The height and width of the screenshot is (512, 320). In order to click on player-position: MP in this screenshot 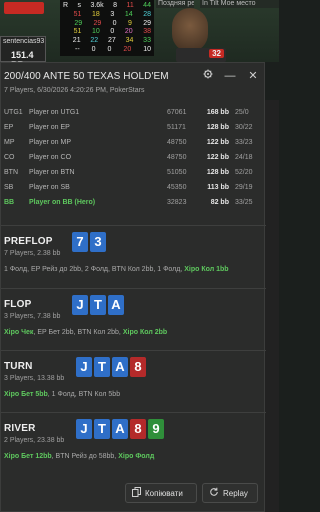, I will do `click(9, 142)`.